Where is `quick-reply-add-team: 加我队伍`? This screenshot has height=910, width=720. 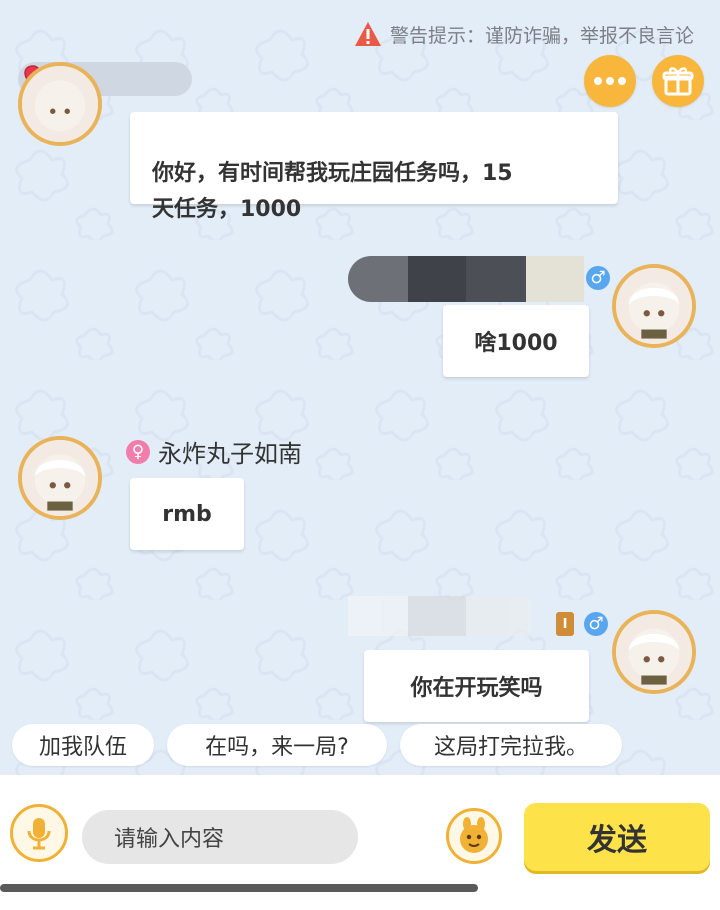 quick-reply-add-team: 加我队伍 is located at coordinates (83, 745).